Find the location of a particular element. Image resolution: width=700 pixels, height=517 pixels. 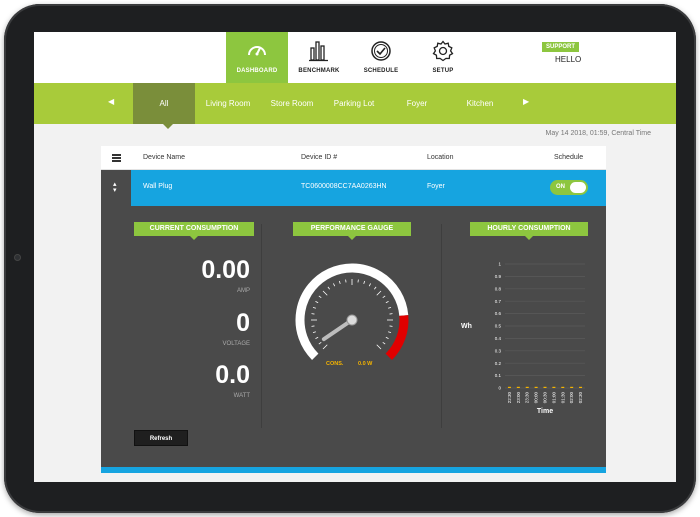

tab-benchmark: BENCHMARK is located at coordinates (319, 57).